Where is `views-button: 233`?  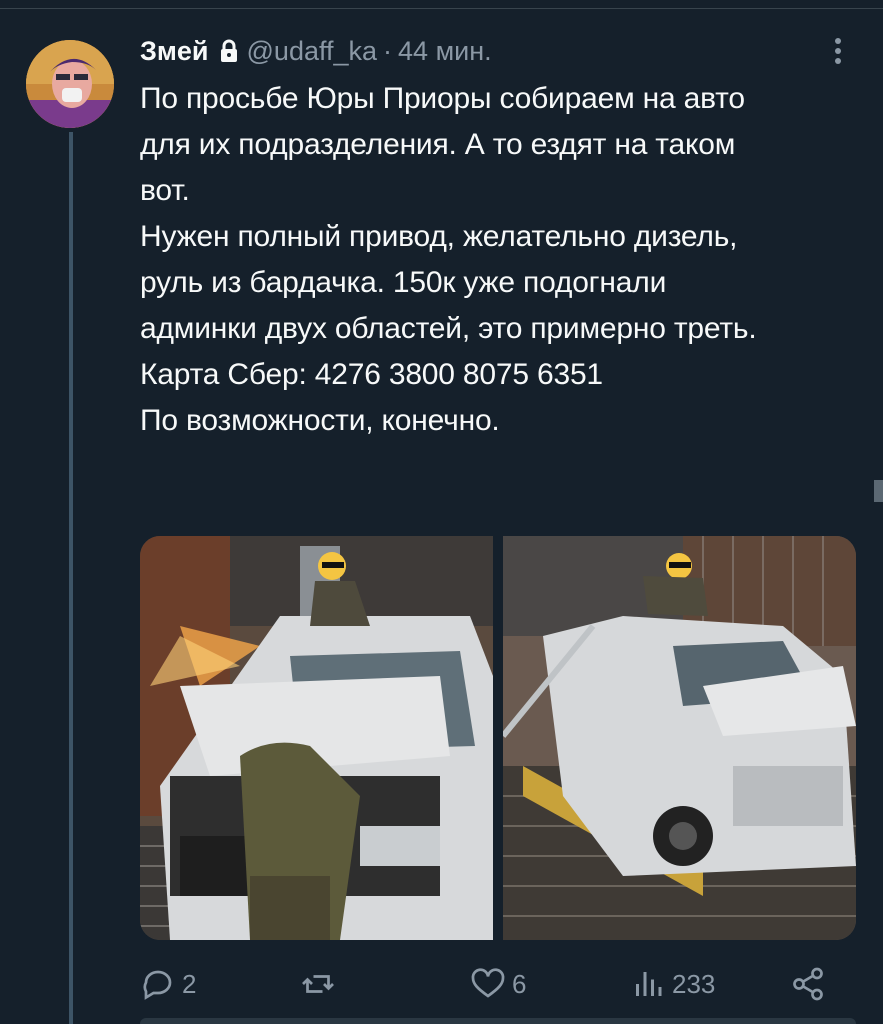
views-button: 233 is located at coordinates (672, 984).